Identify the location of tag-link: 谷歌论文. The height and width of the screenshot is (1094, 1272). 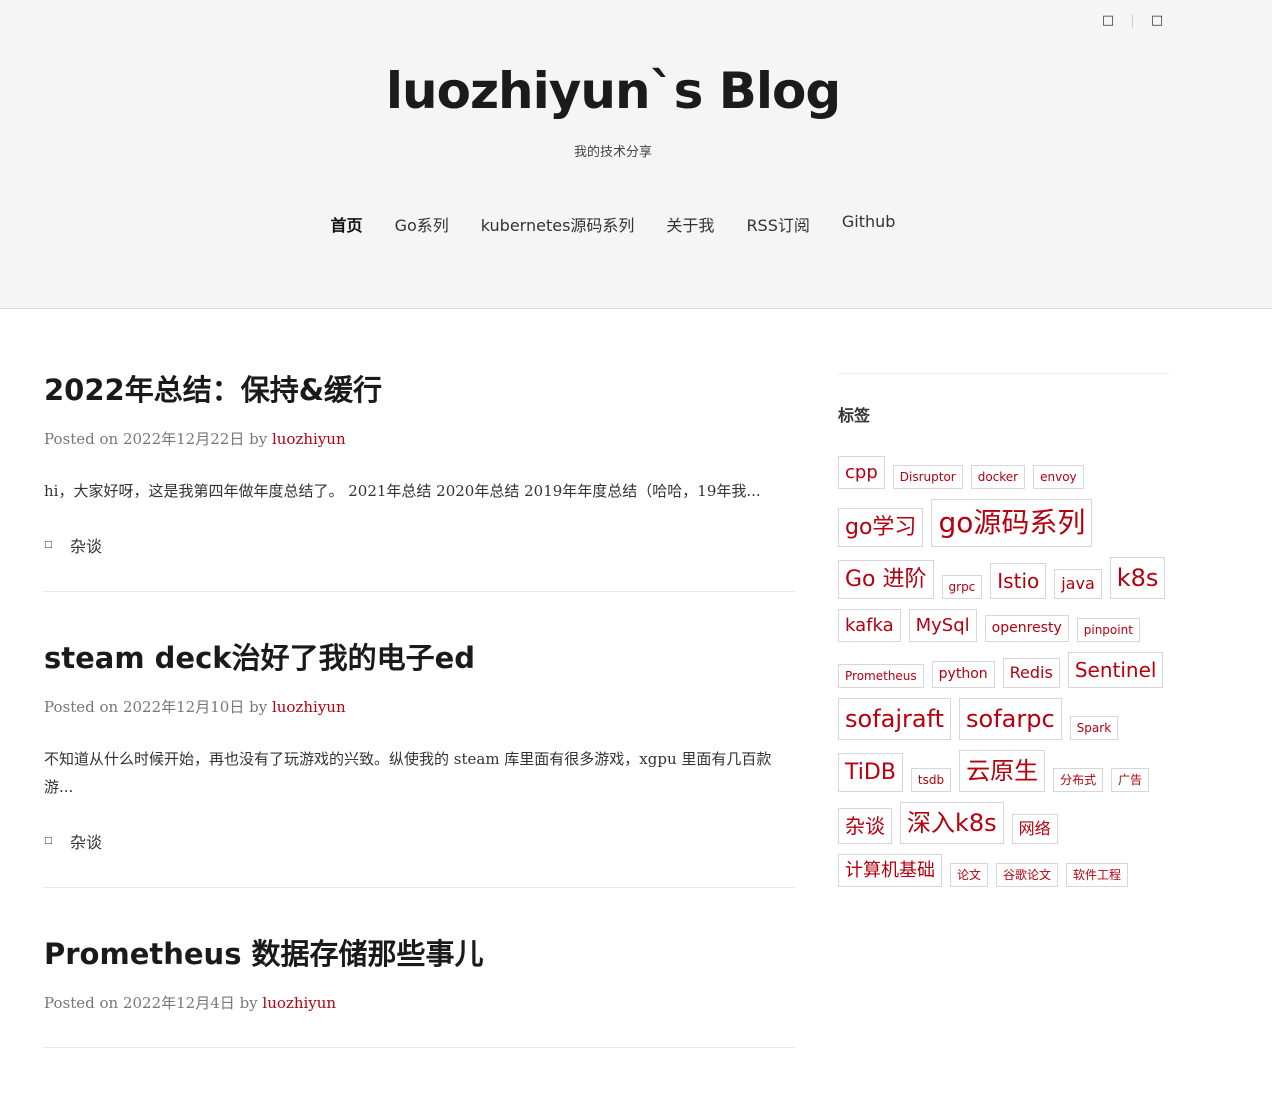
(1027, 875).